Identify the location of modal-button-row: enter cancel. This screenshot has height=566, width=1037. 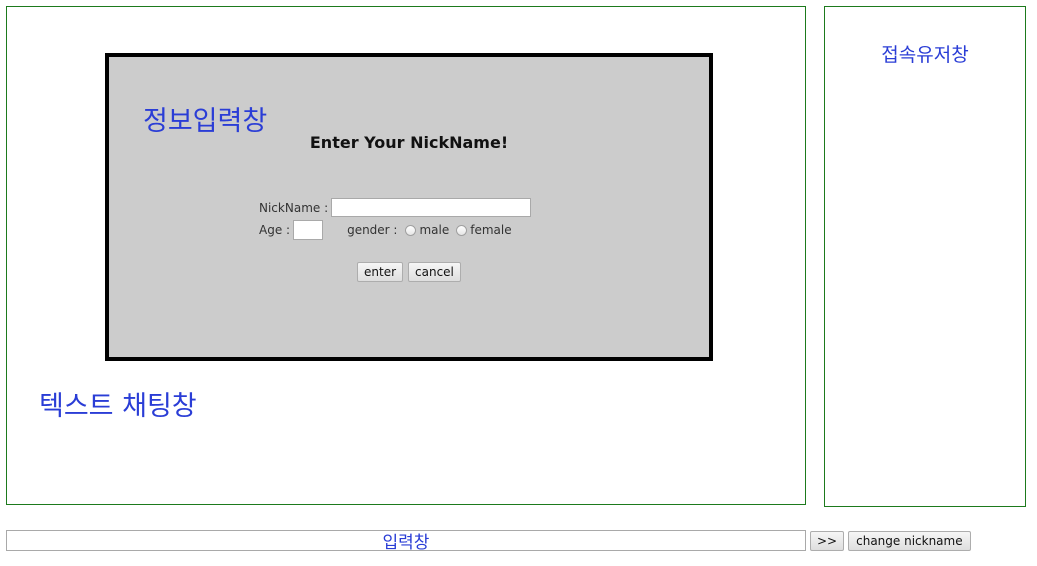
(409, 272).